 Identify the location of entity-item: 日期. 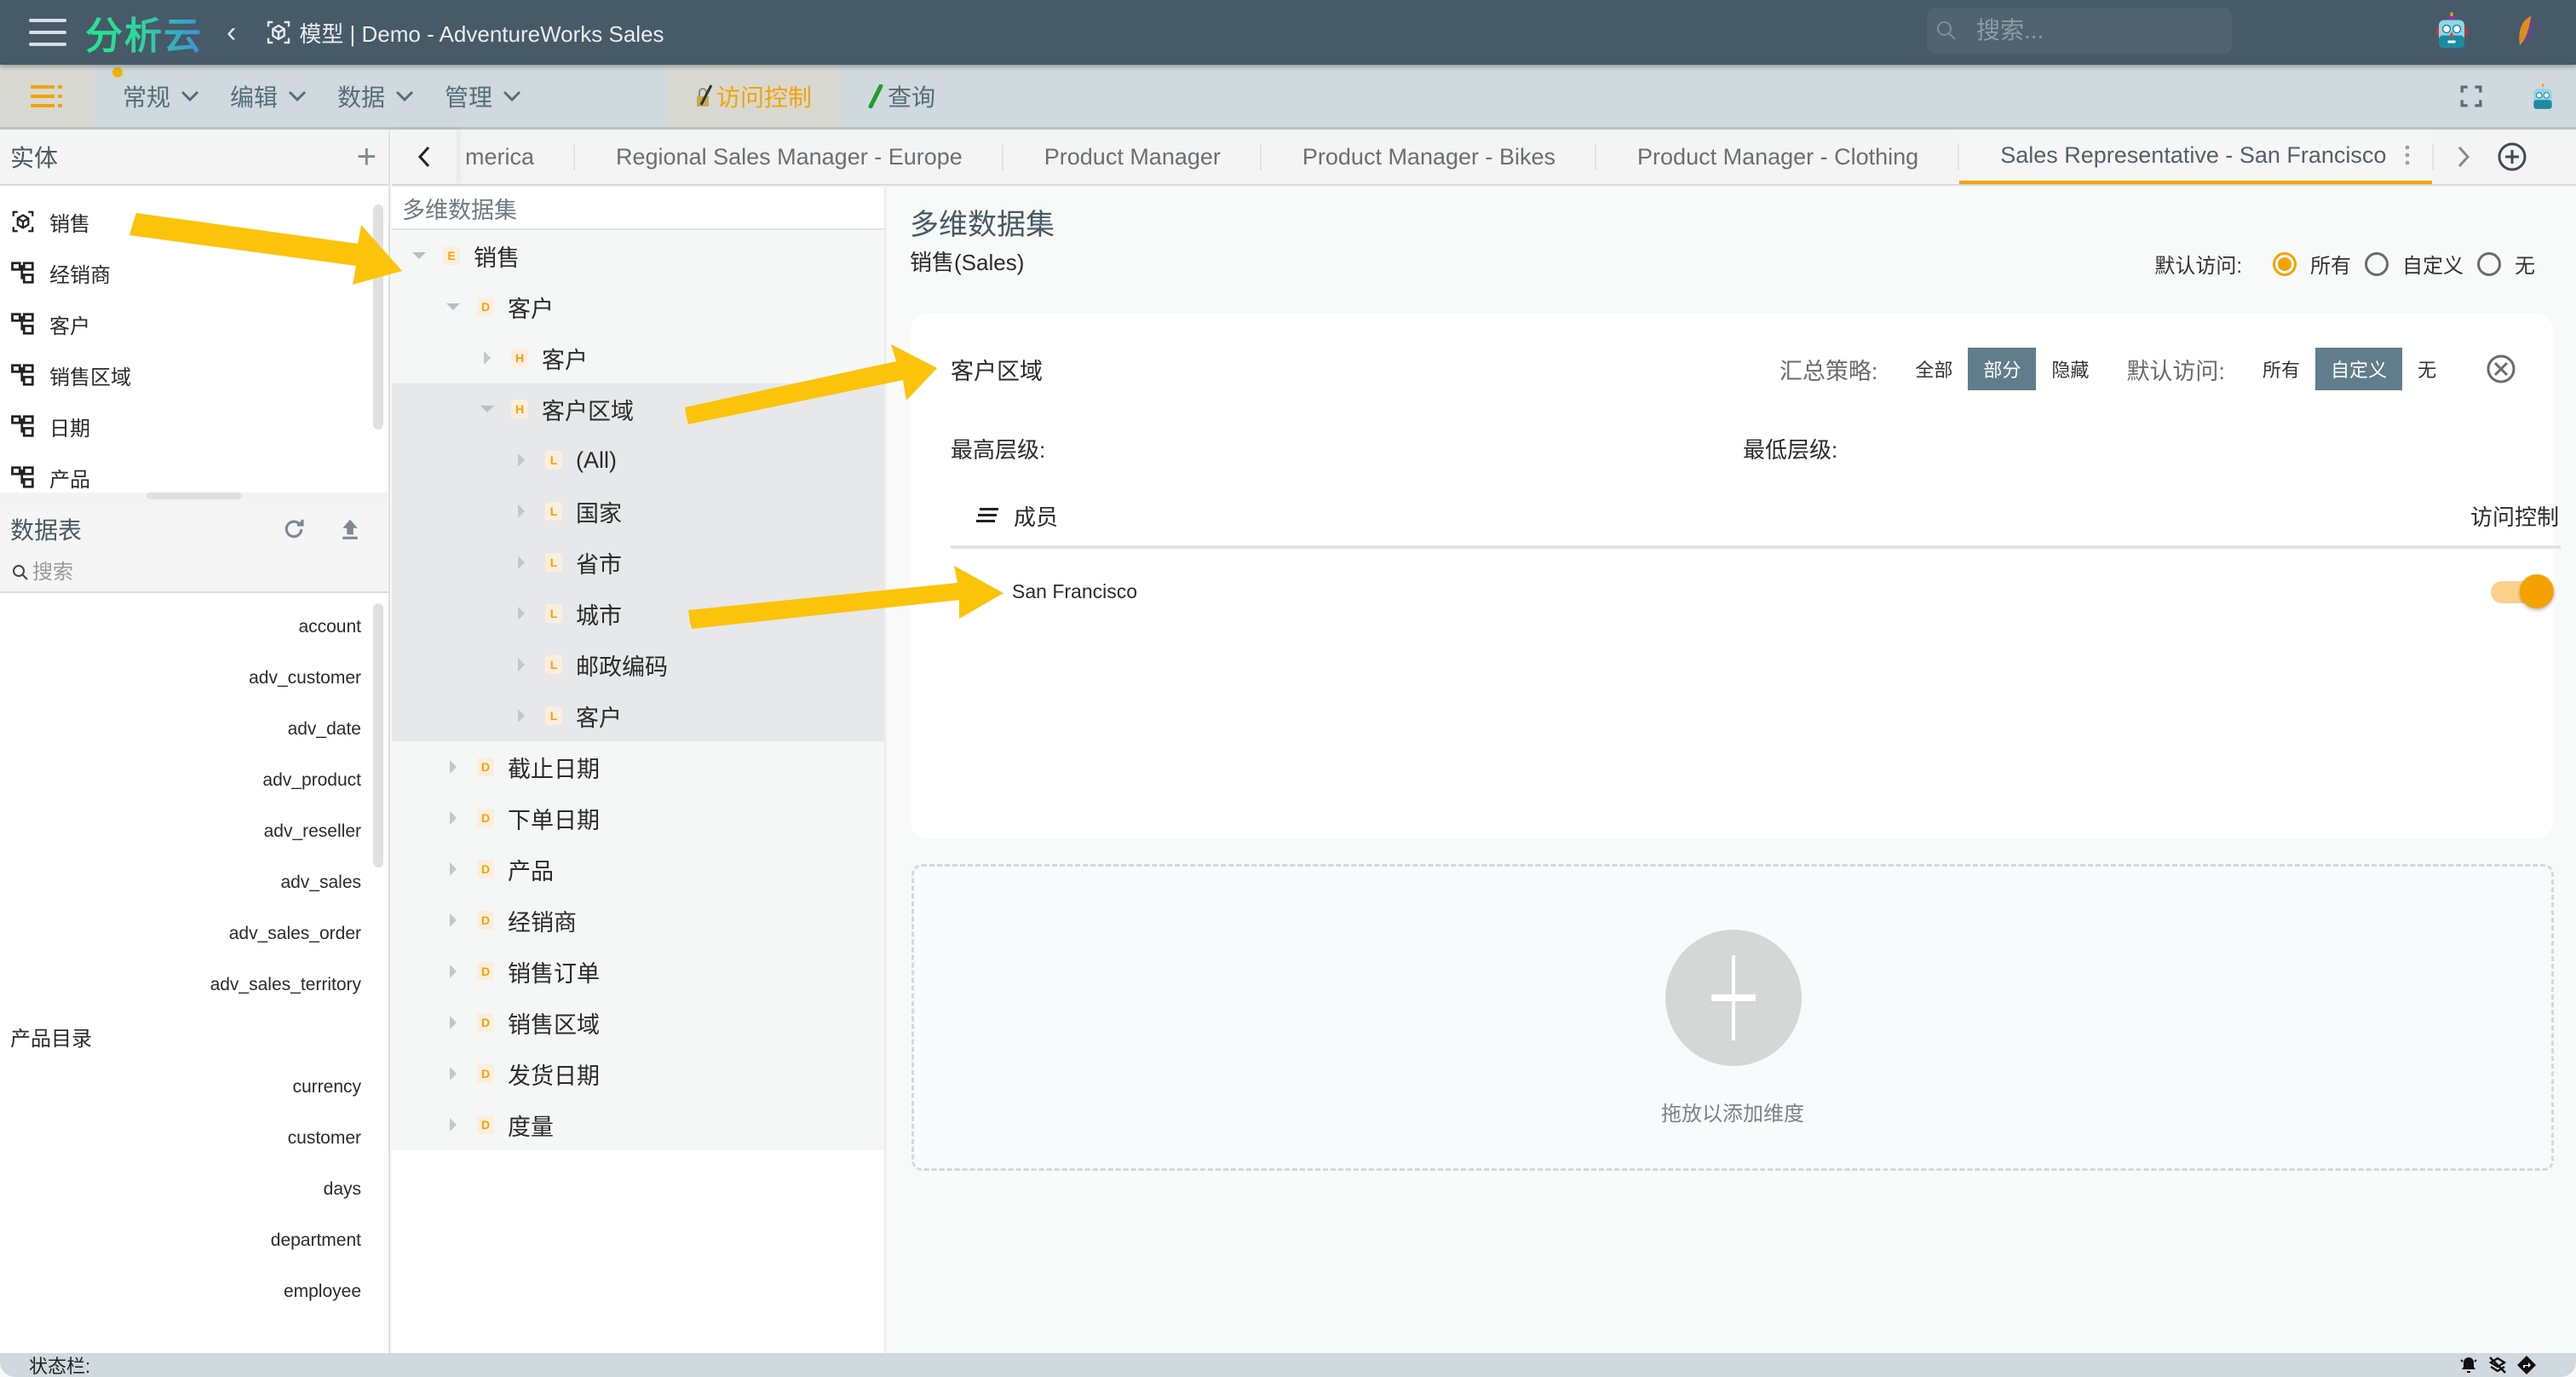
(194, 426).